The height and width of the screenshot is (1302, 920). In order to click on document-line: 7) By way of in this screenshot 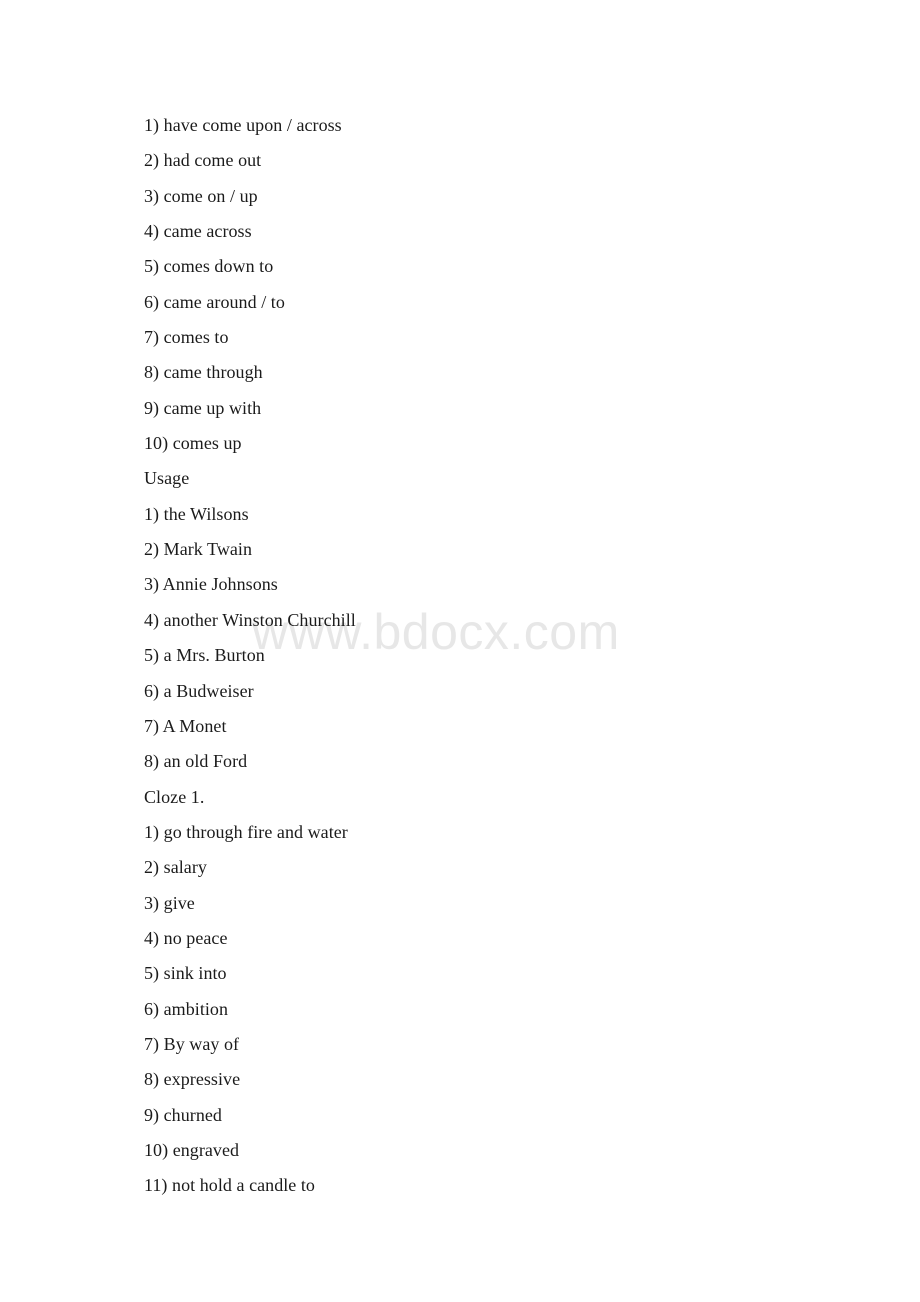, I will do `click(192, 1043)`.